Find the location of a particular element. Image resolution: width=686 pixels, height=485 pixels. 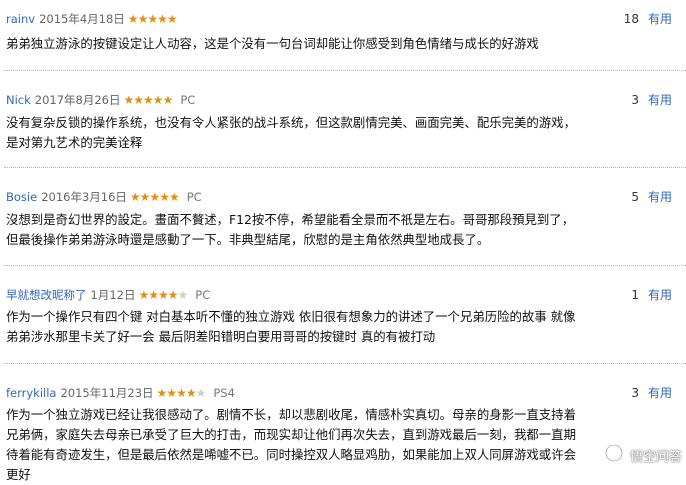

review-date: 2017年8月26日 is located at coordinates (77, 100).